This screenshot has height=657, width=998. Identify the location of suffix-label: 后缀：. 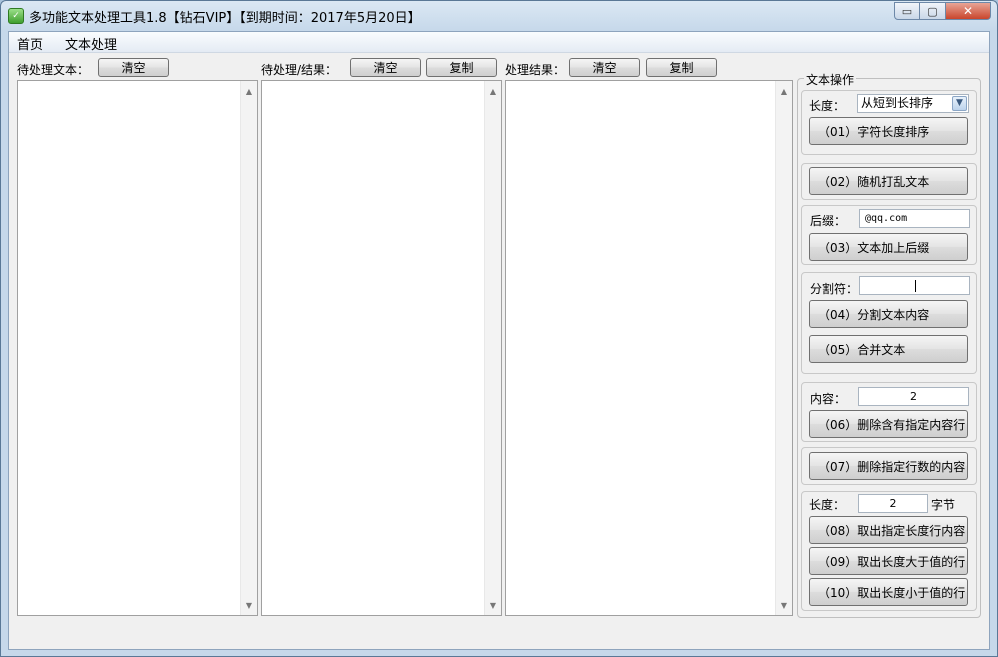
(828, 221).